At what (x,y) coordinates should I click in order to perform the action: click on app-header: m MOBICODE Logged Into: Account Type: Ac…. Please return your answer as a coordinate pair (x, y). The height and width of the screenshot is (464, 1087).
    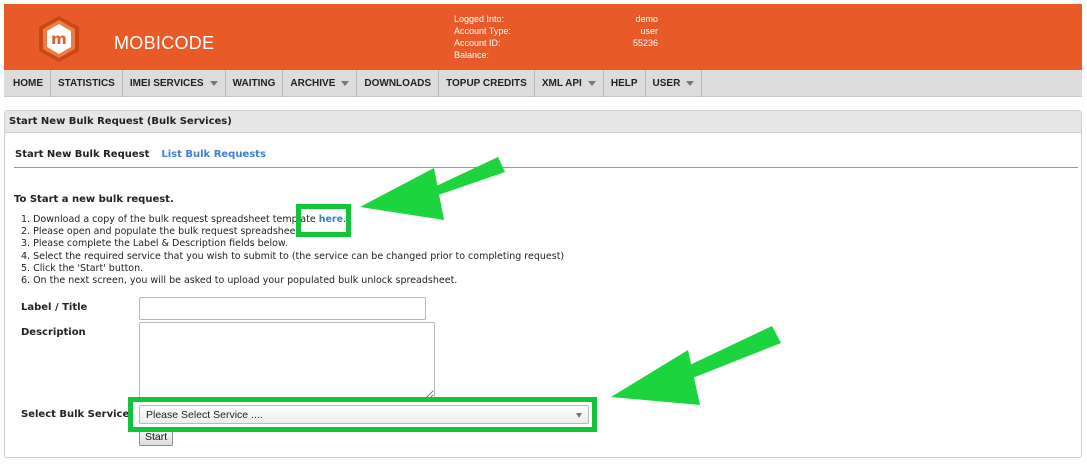
    Looking at the image, I should click on (543, 37).